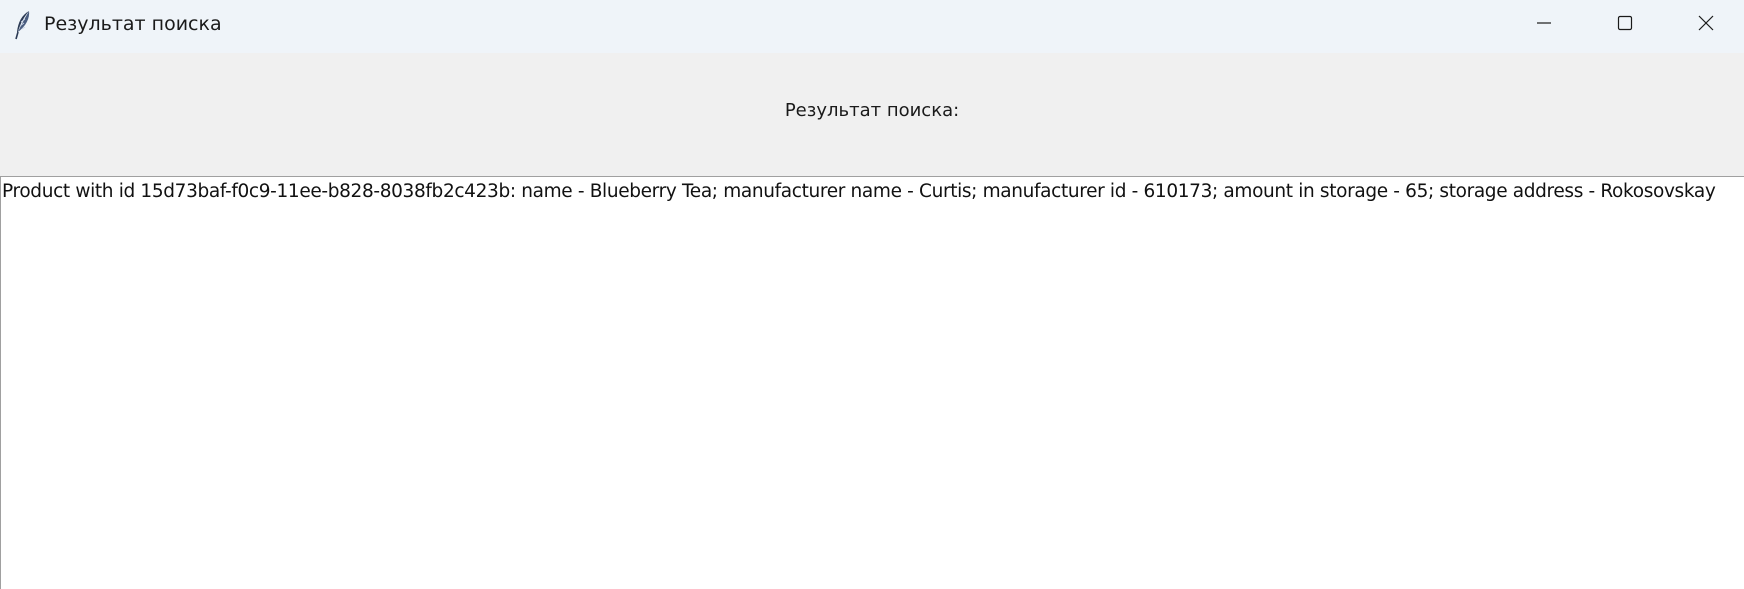  I want to click on close-button, so click(1705, 24).